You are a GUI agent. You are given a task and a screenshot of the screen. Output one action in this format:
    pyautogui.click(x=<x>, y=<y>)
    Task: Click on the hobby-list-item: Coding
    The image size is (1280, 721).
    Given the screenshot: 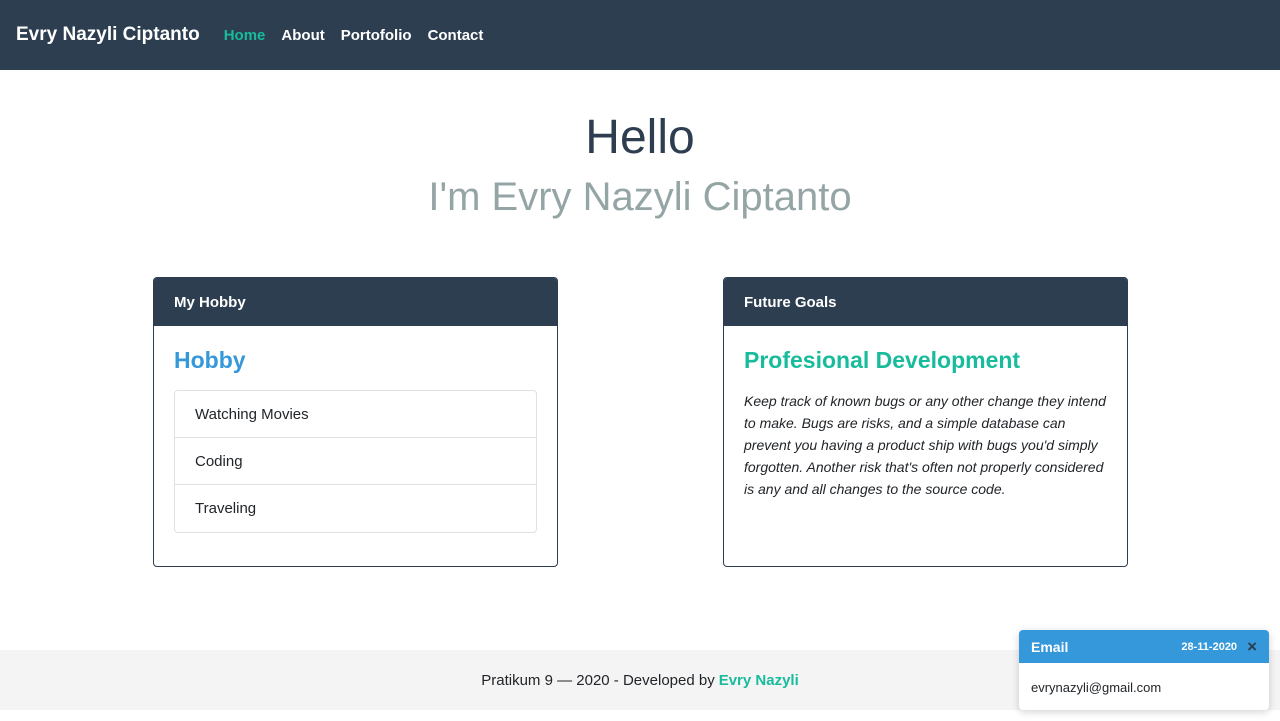 What is the action you would take?
    pyautogui.click(x=355, y=461)
    